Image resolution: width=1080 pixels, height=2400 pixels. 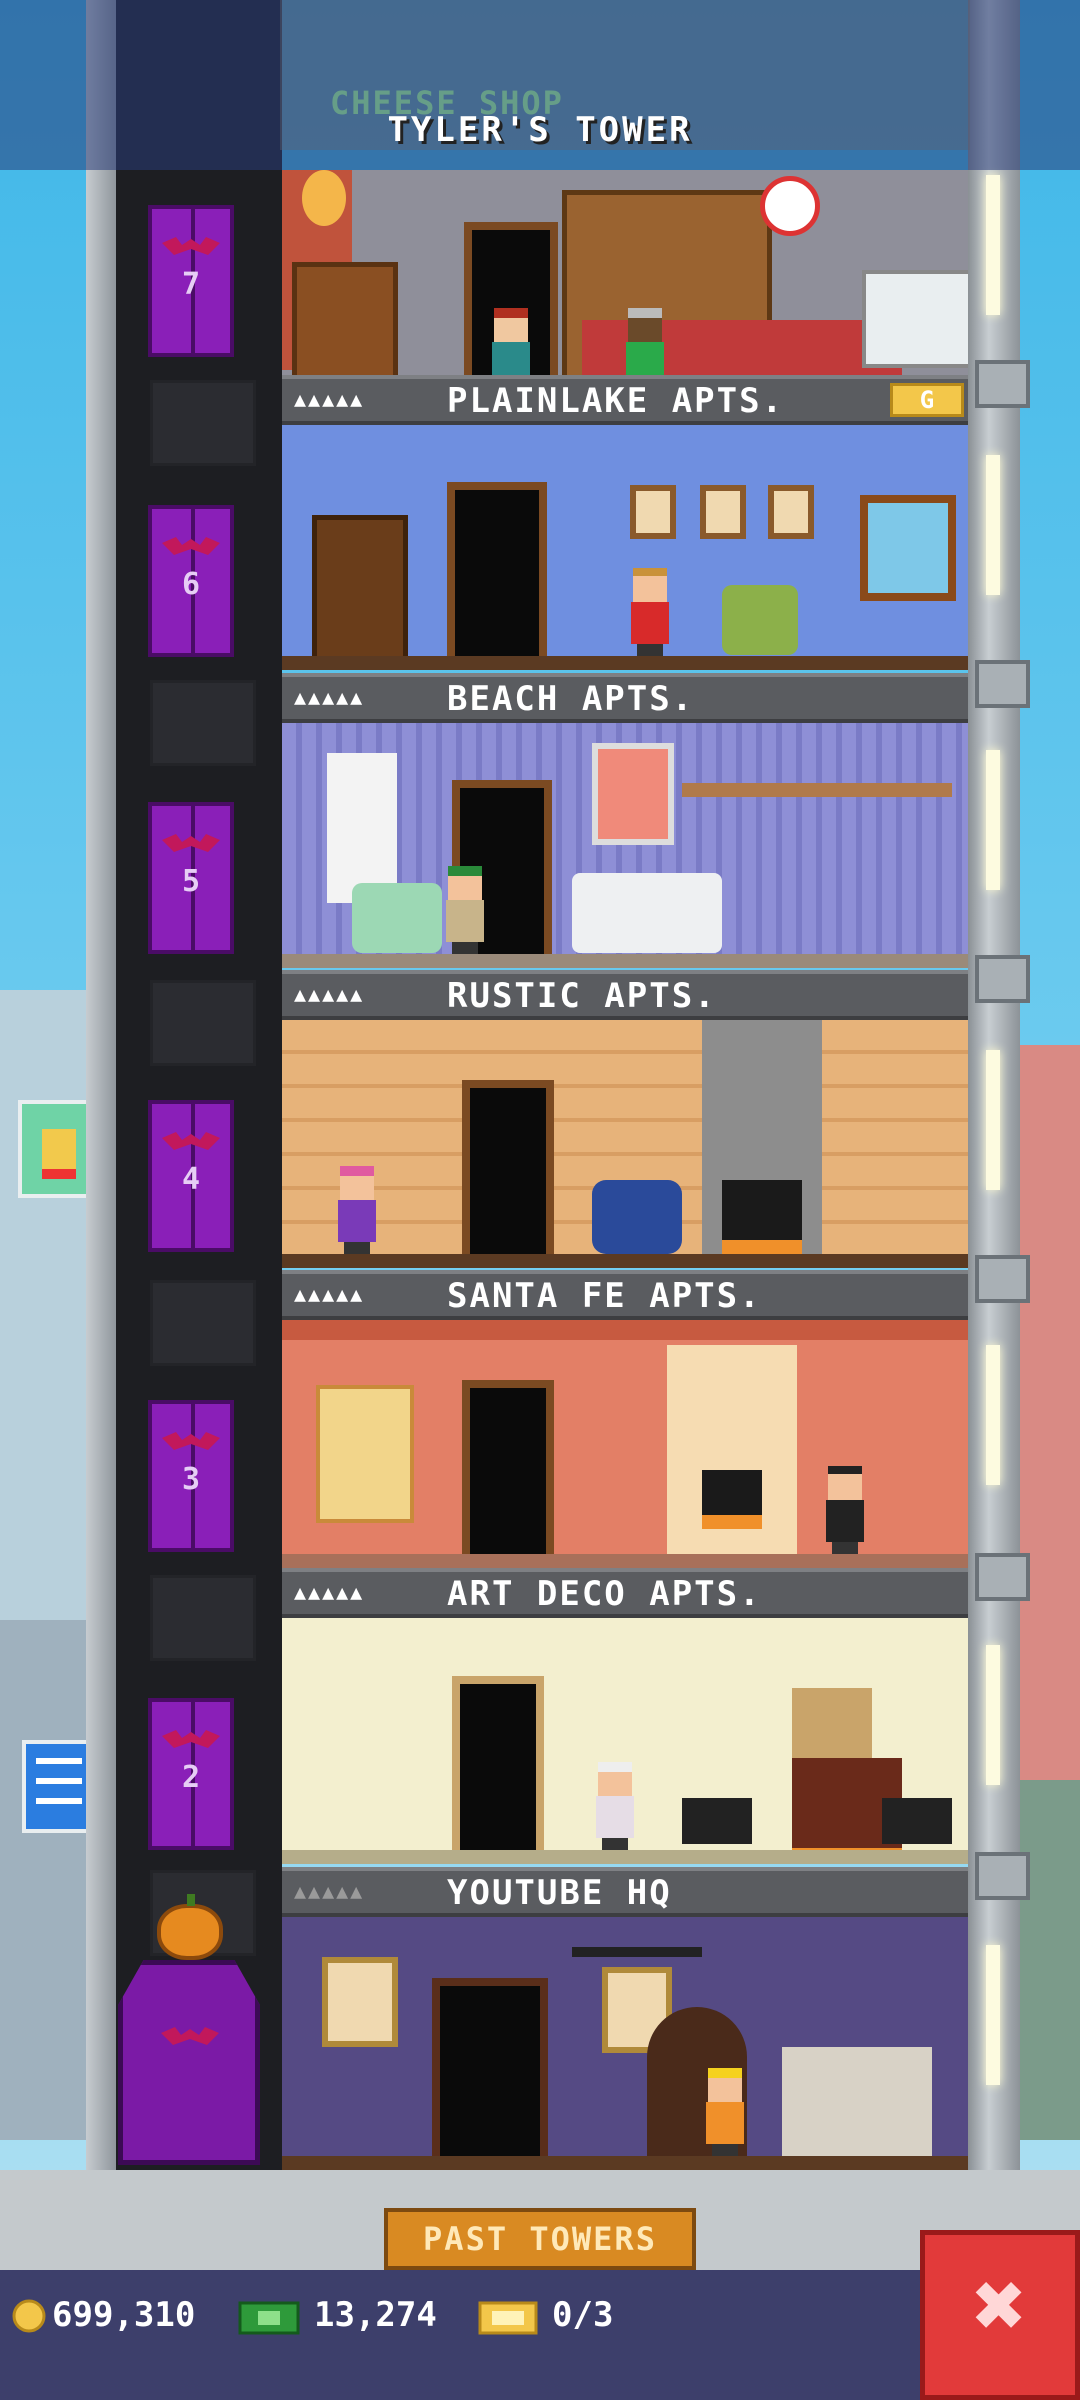 I want to click on fries-billboard, so click(x=57, y=1149).